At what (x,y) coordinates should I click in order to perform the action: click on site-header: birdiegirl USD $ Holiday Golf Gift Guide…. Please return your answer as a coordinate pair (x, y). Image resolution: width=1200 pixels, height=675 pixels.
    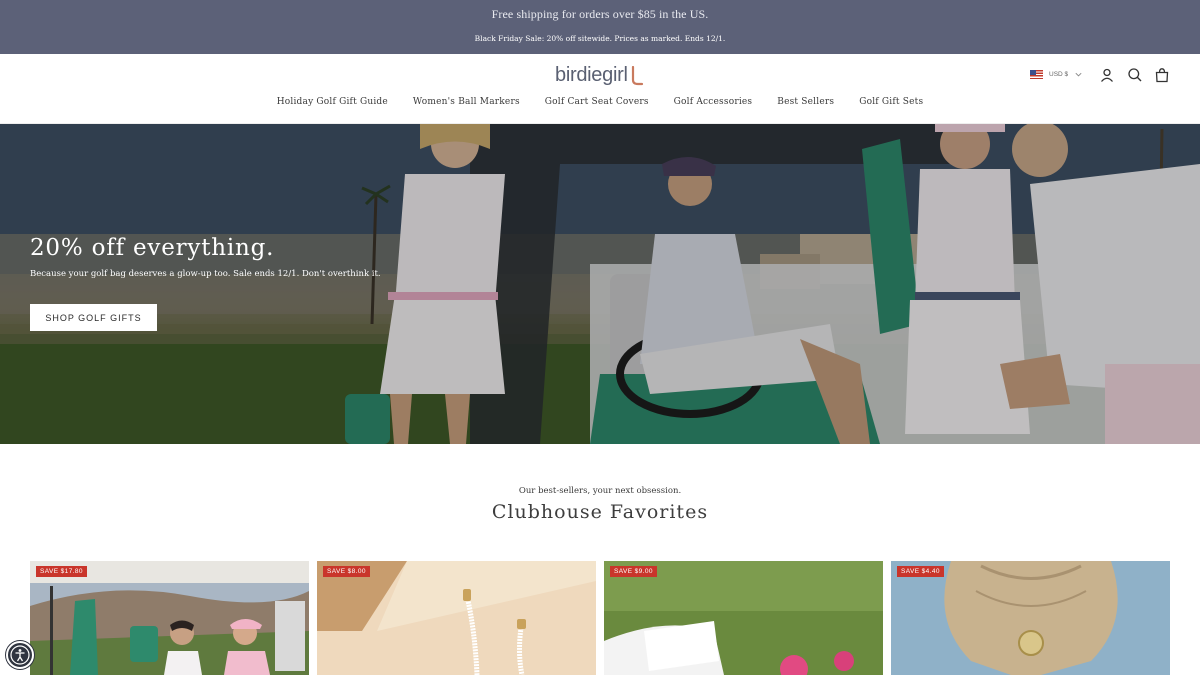
    Looking at the image, I should click on (600, 89).